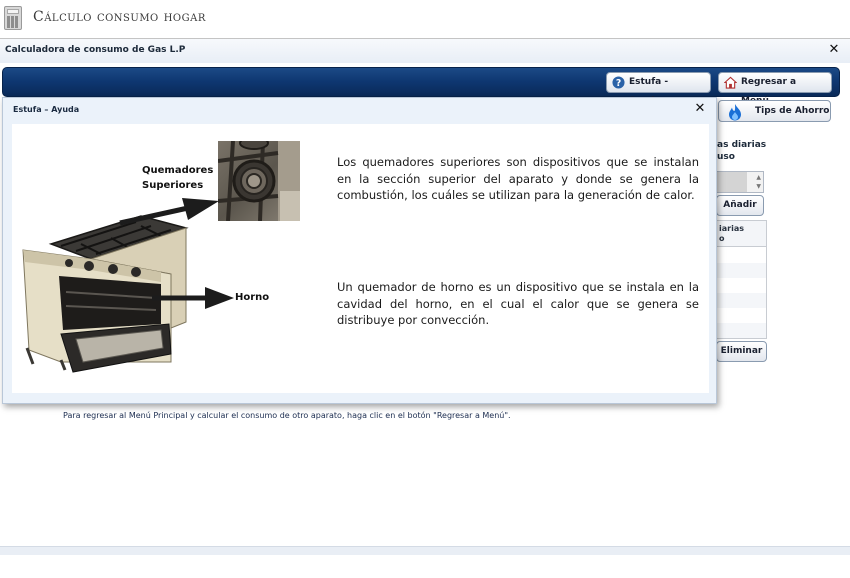 This screenshot has height=578, width=850. What do you see at coordinates (95, 50) in the screenshot?
I see `window-title: Calculadora de consumo de Gas L.P` at bounding box center [95, 50].